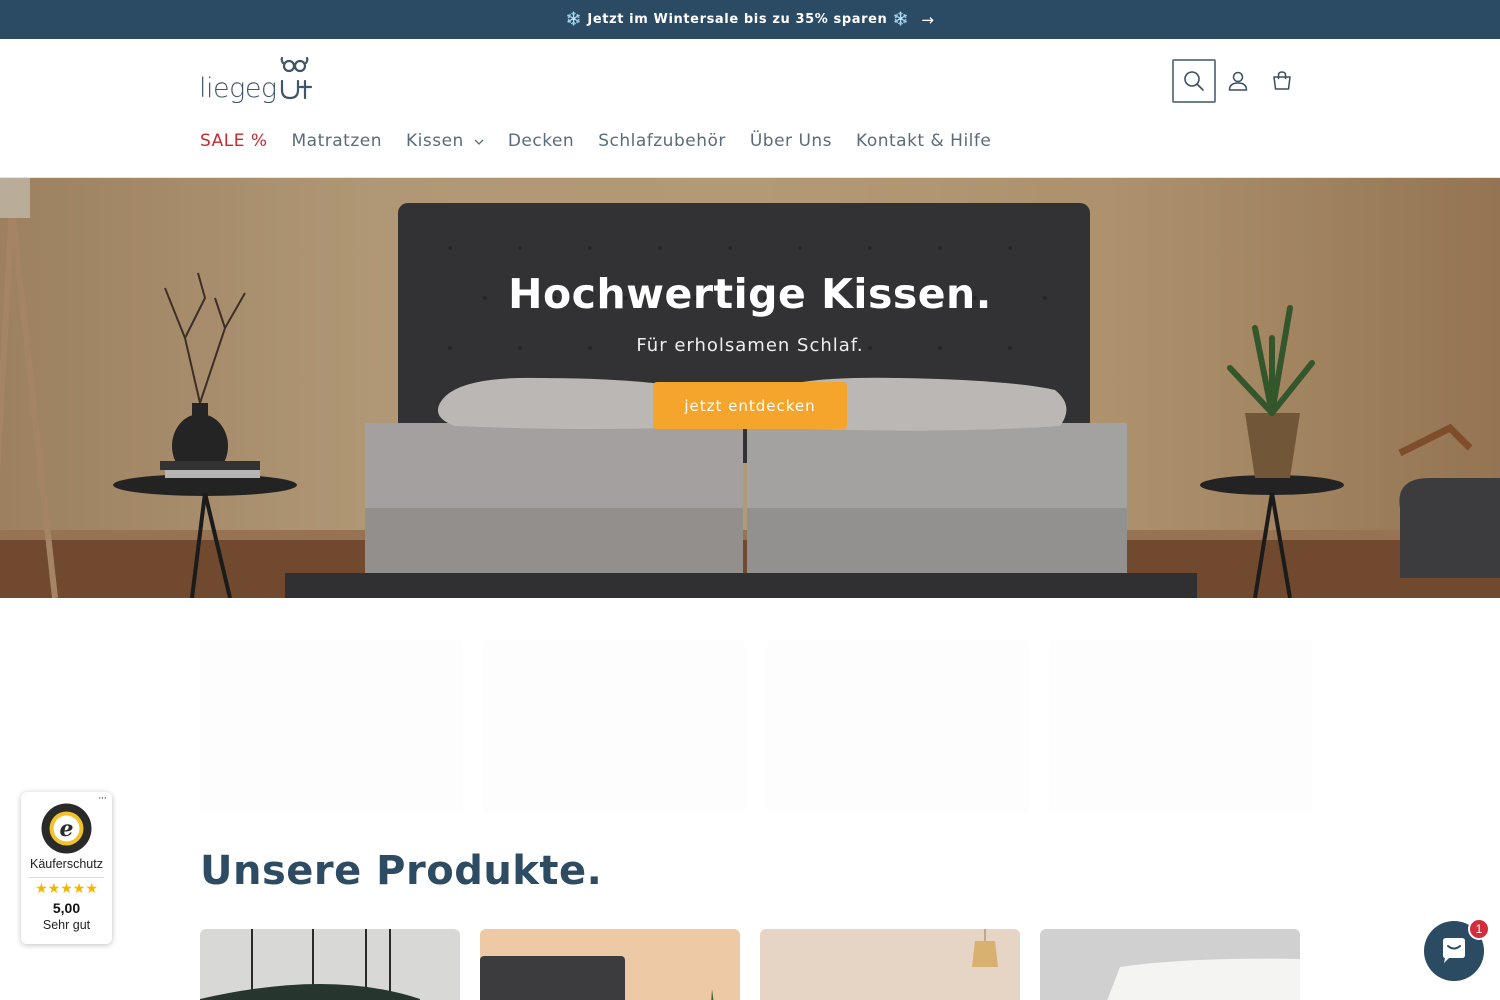 This screenshot has width=1500, height=1000. I want to click on nav-item-decken: Decken, so click(541, 141).